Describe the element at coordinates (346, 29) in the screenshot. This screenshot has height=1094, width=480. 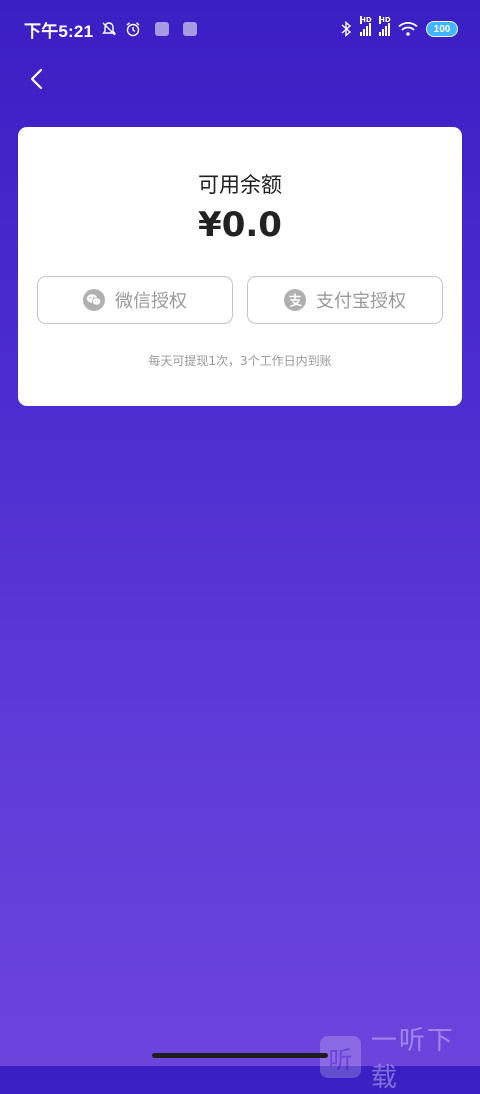
I see `bluetooth-icon` at that location.